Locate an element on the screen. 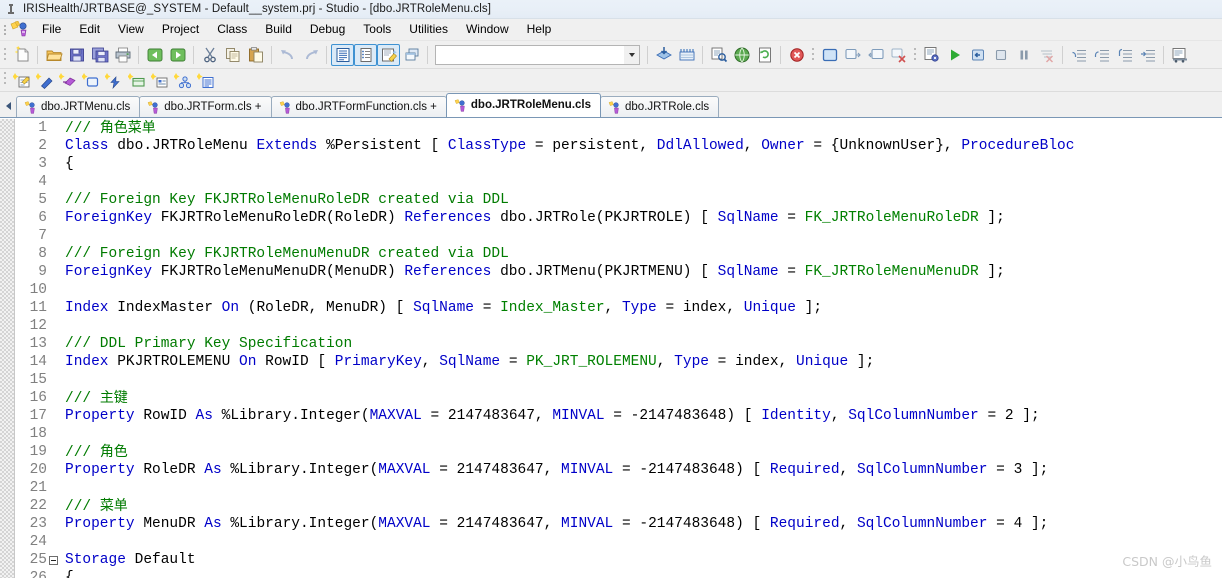 This screenshot has height=578, width=1222. menu-file: File is located at coordinates (51, 29).